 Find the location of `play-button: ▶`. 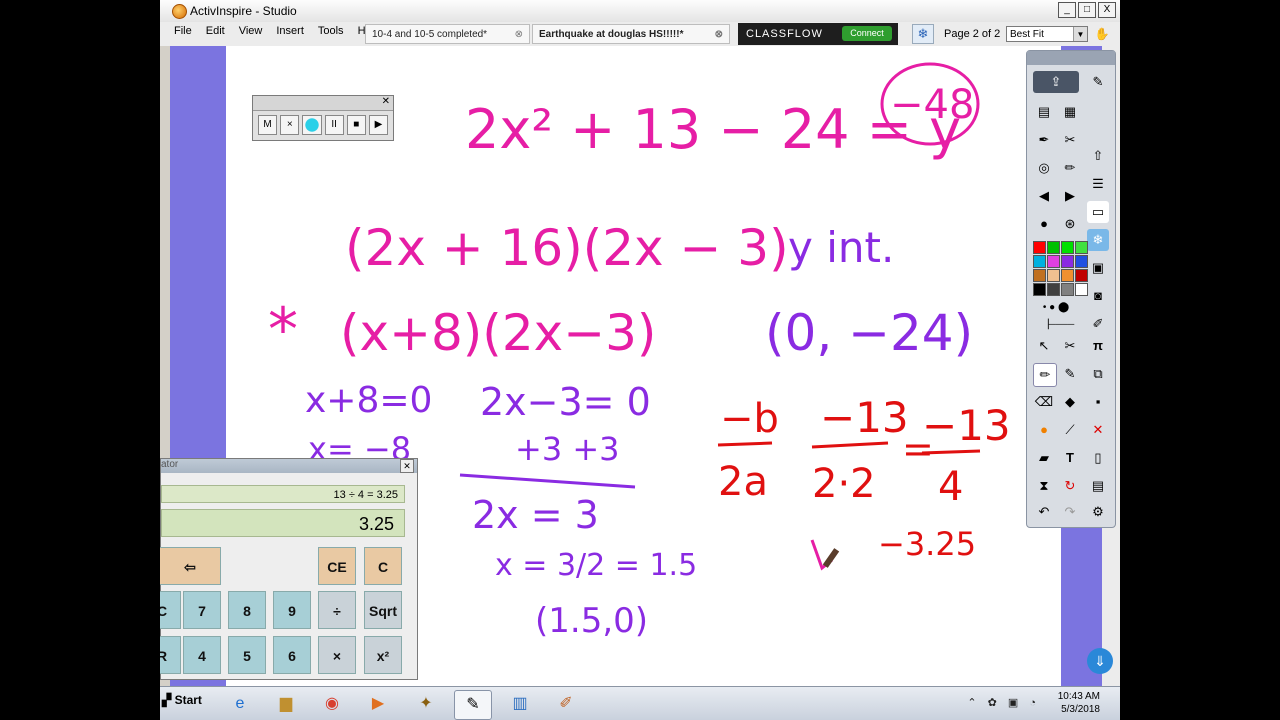

play-button: ▶ is located at coordinates (378, 125).